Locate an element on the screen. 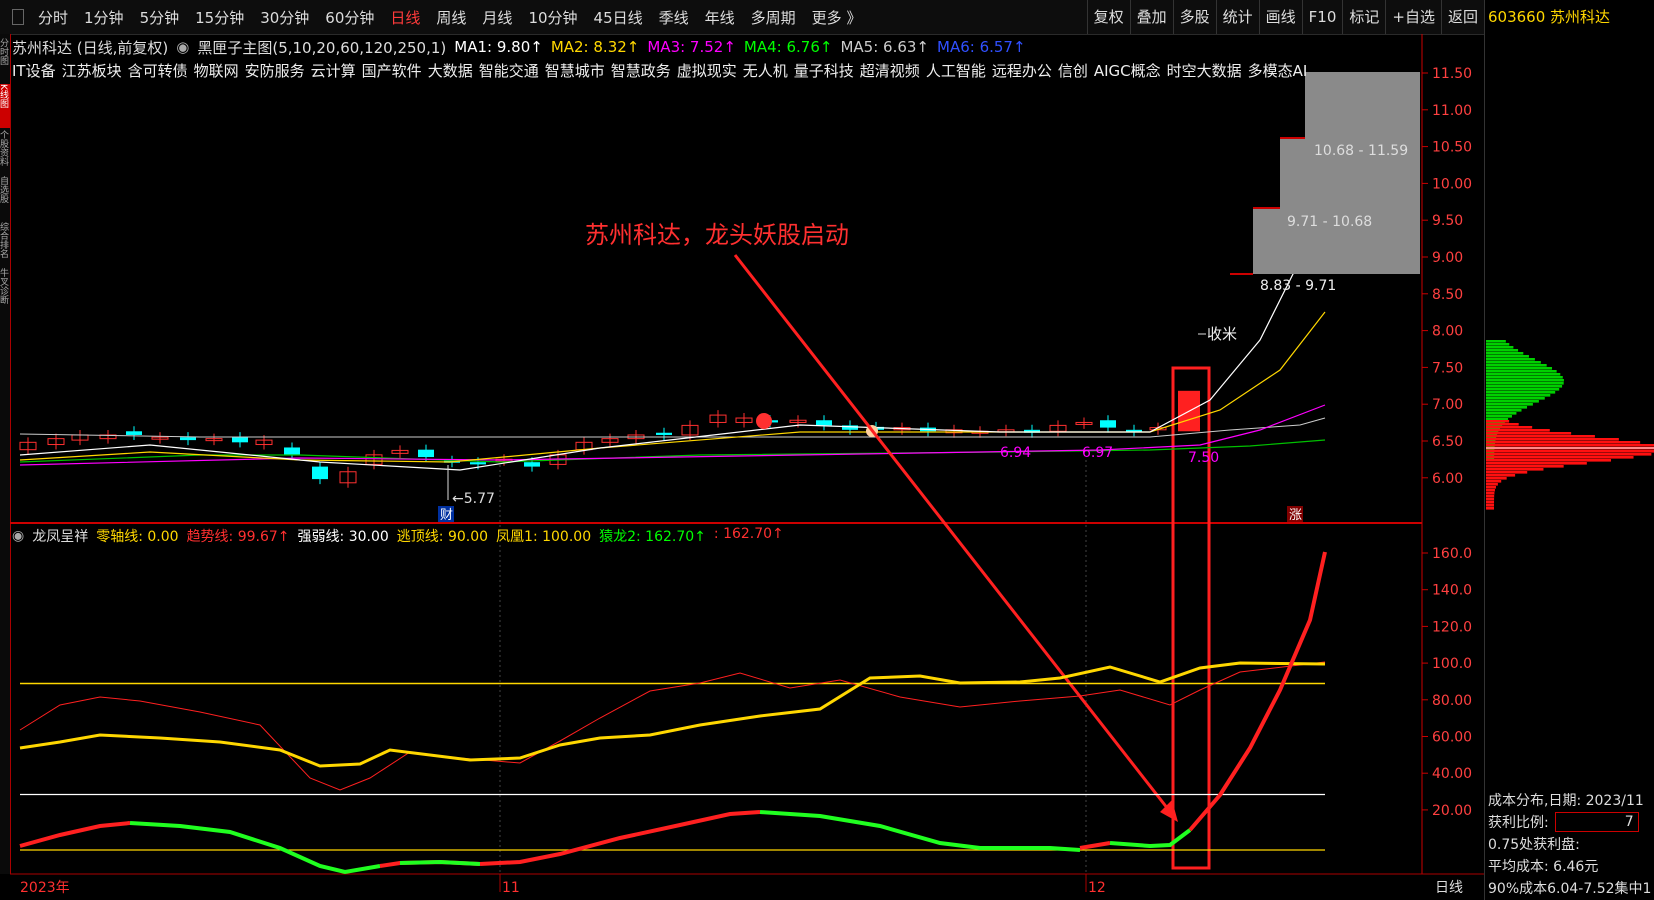  price-label: 10.00 is located at coordinates (1452, 184).